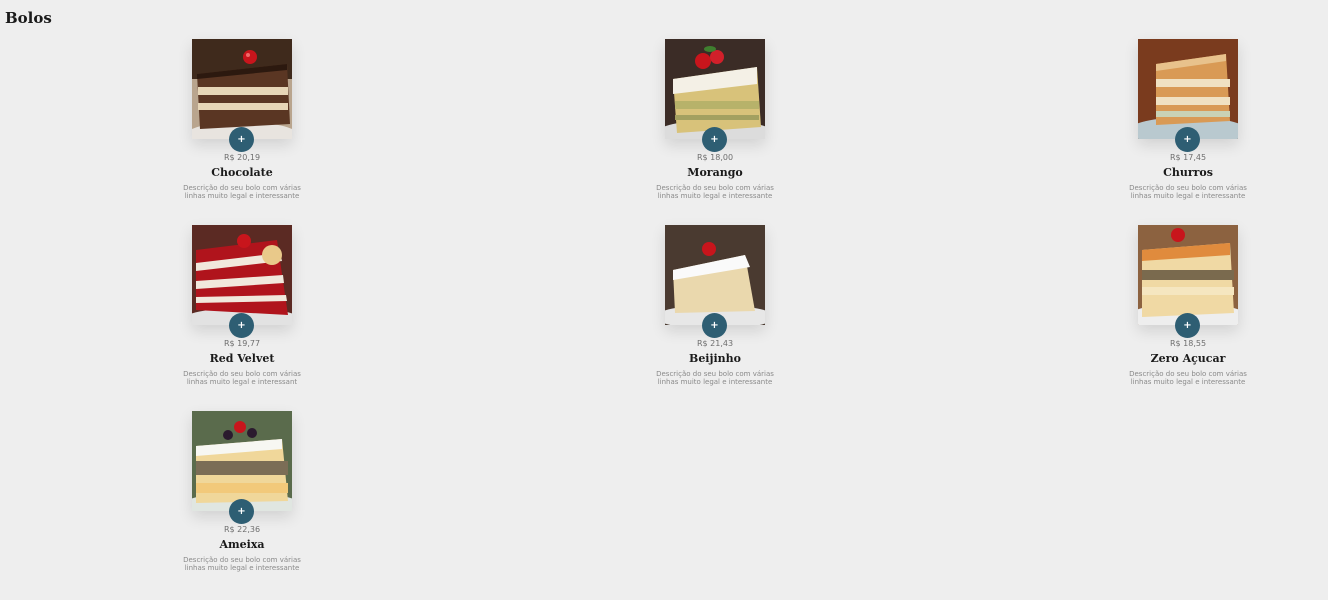 The height and width of the screenshot is (600, 1328). Describe the element at coordinates (1188, 358) in the screenshot. I see `product-name: Zero Açucar` at that location.